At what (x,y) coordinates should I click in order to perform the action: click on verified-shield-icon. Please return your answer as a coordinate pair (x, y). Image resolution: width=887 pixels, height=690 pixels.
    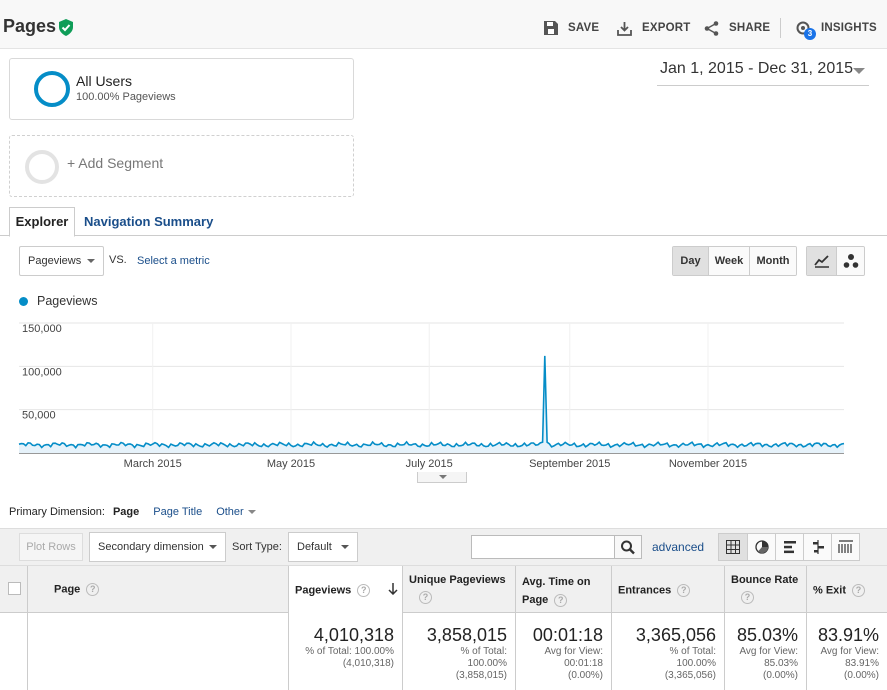
    Looking at the image, I should click on (66, 27).